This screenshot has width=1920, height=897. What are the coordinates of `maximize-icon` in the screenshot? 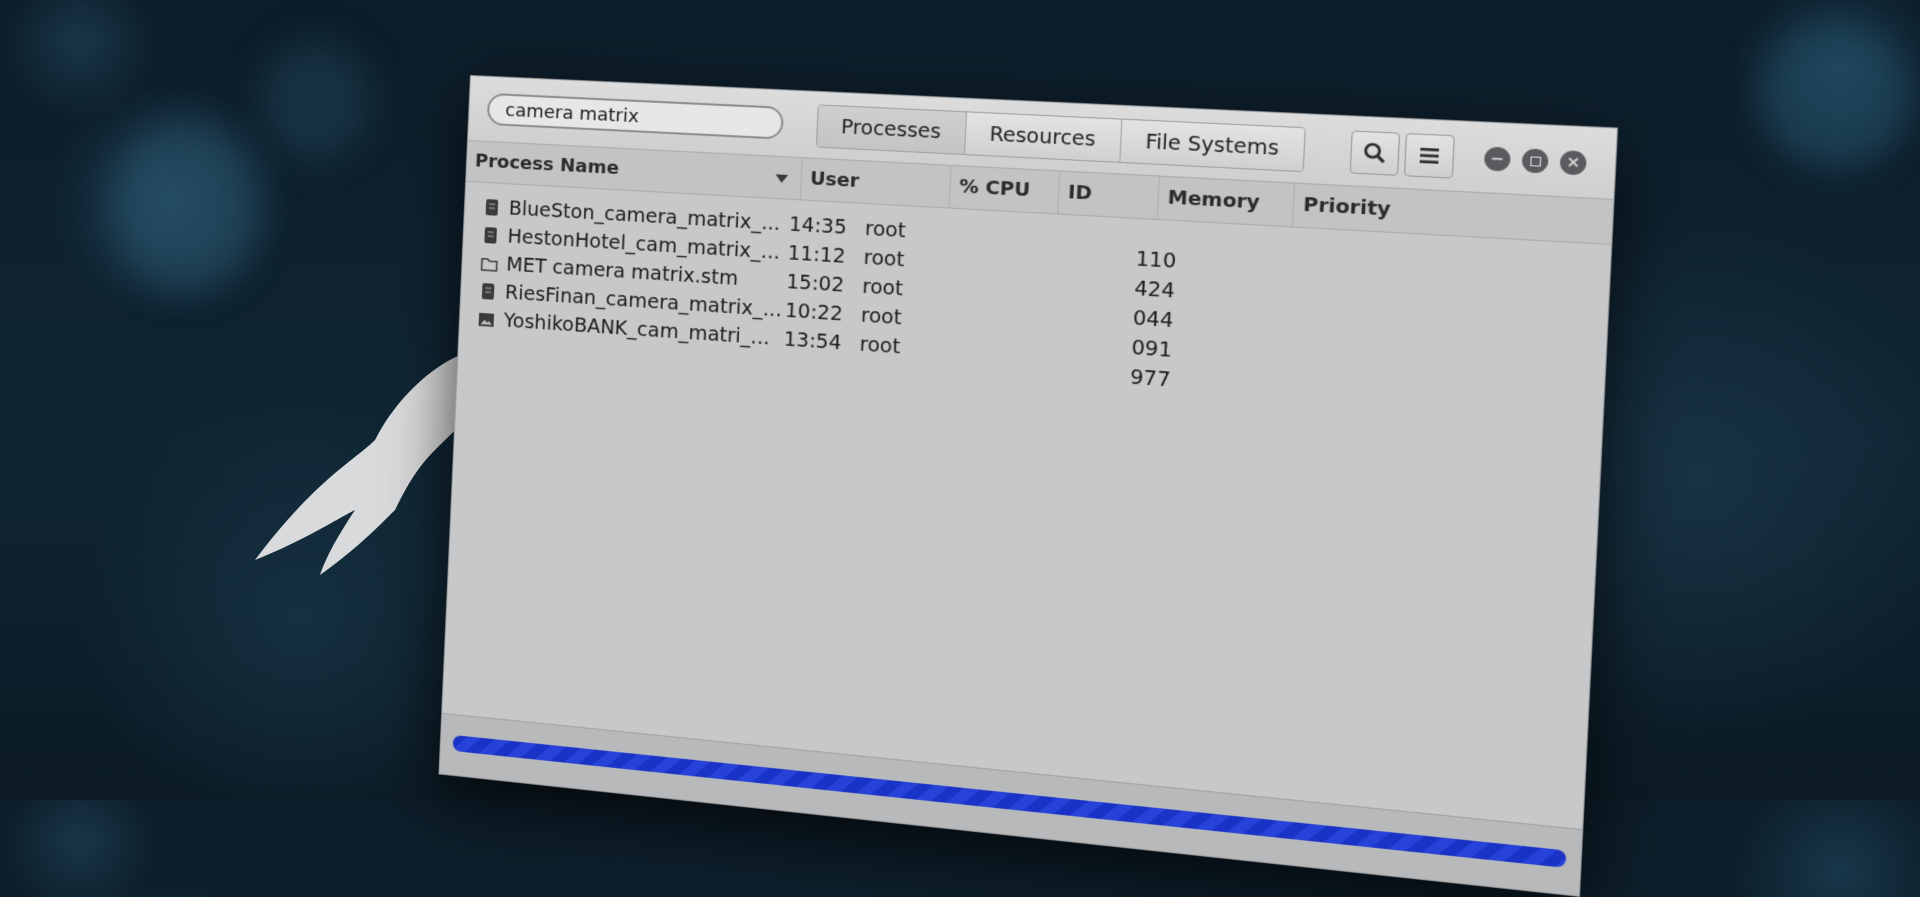 It's located at (1535, 161).